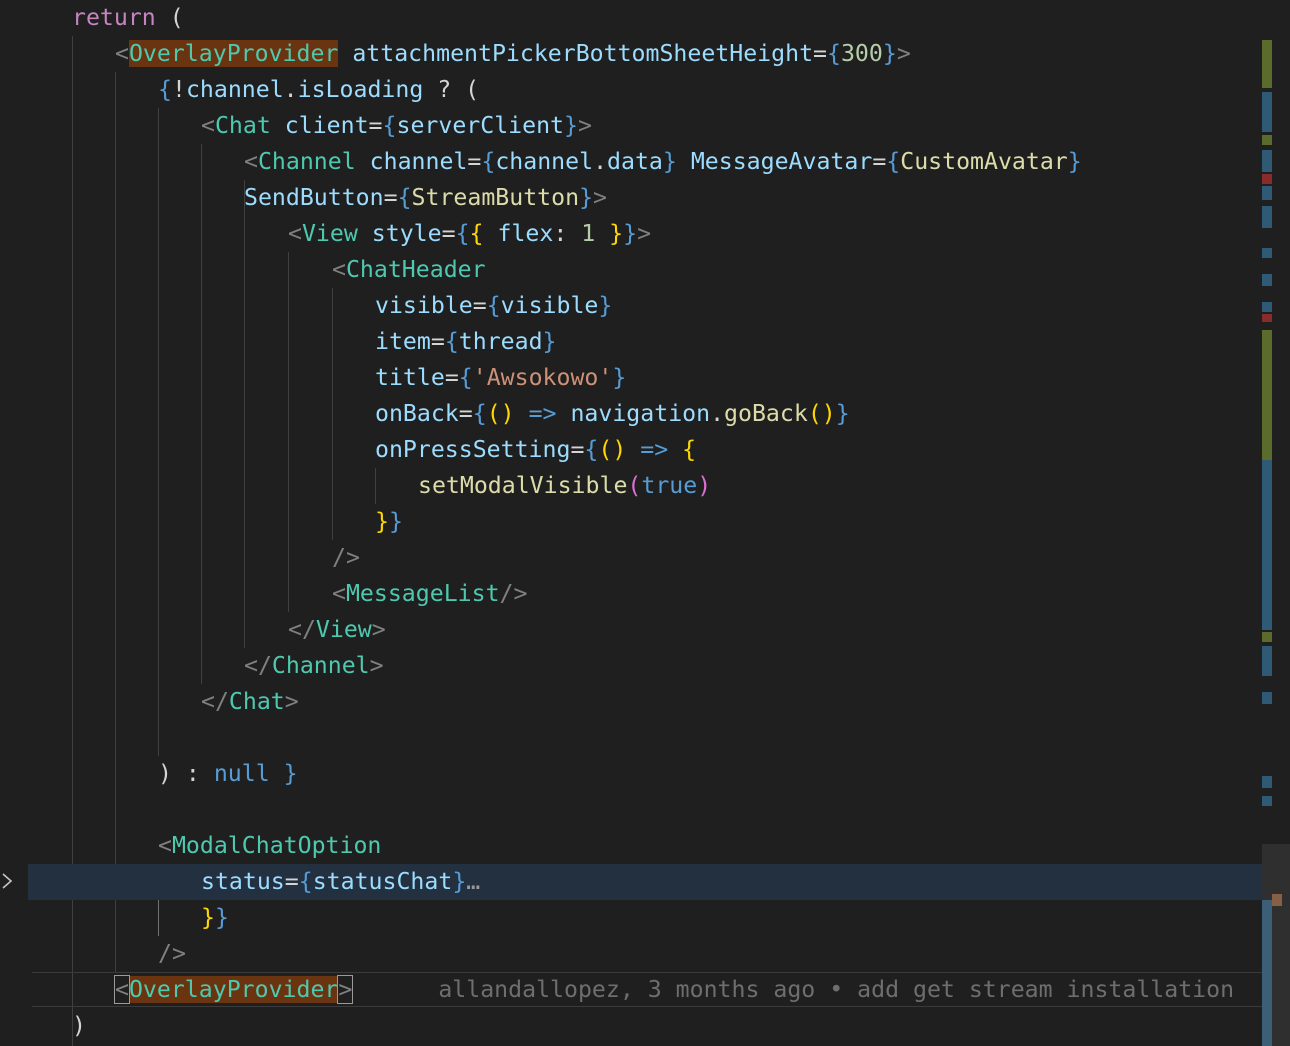  Describe the element at coordinates (403, 341) in the screenshot. I see `attribute: item` at that location.